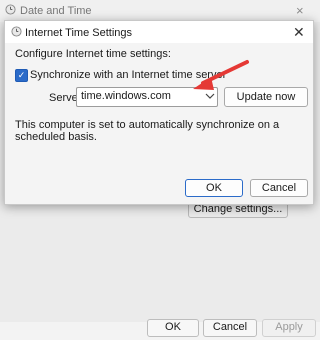 The image size is (320, 340). I want to click on check-icon: ✓, so click(21, 75).